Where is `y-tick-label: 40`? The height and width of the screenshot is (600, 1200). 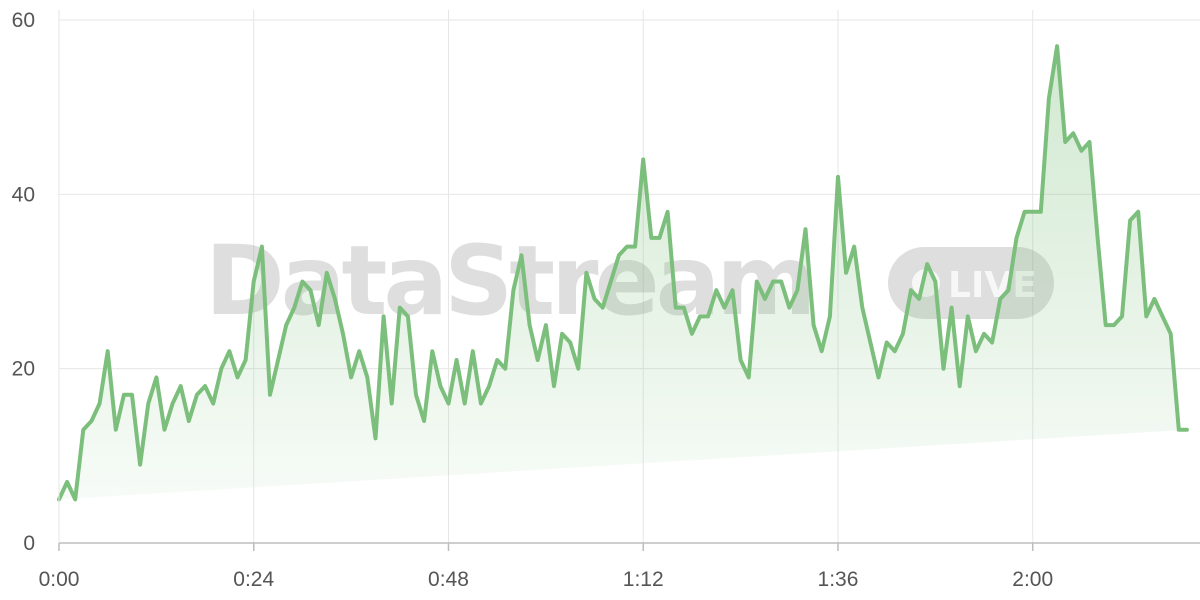
y-tick-label: 40 is located at coordinates (23, 194).